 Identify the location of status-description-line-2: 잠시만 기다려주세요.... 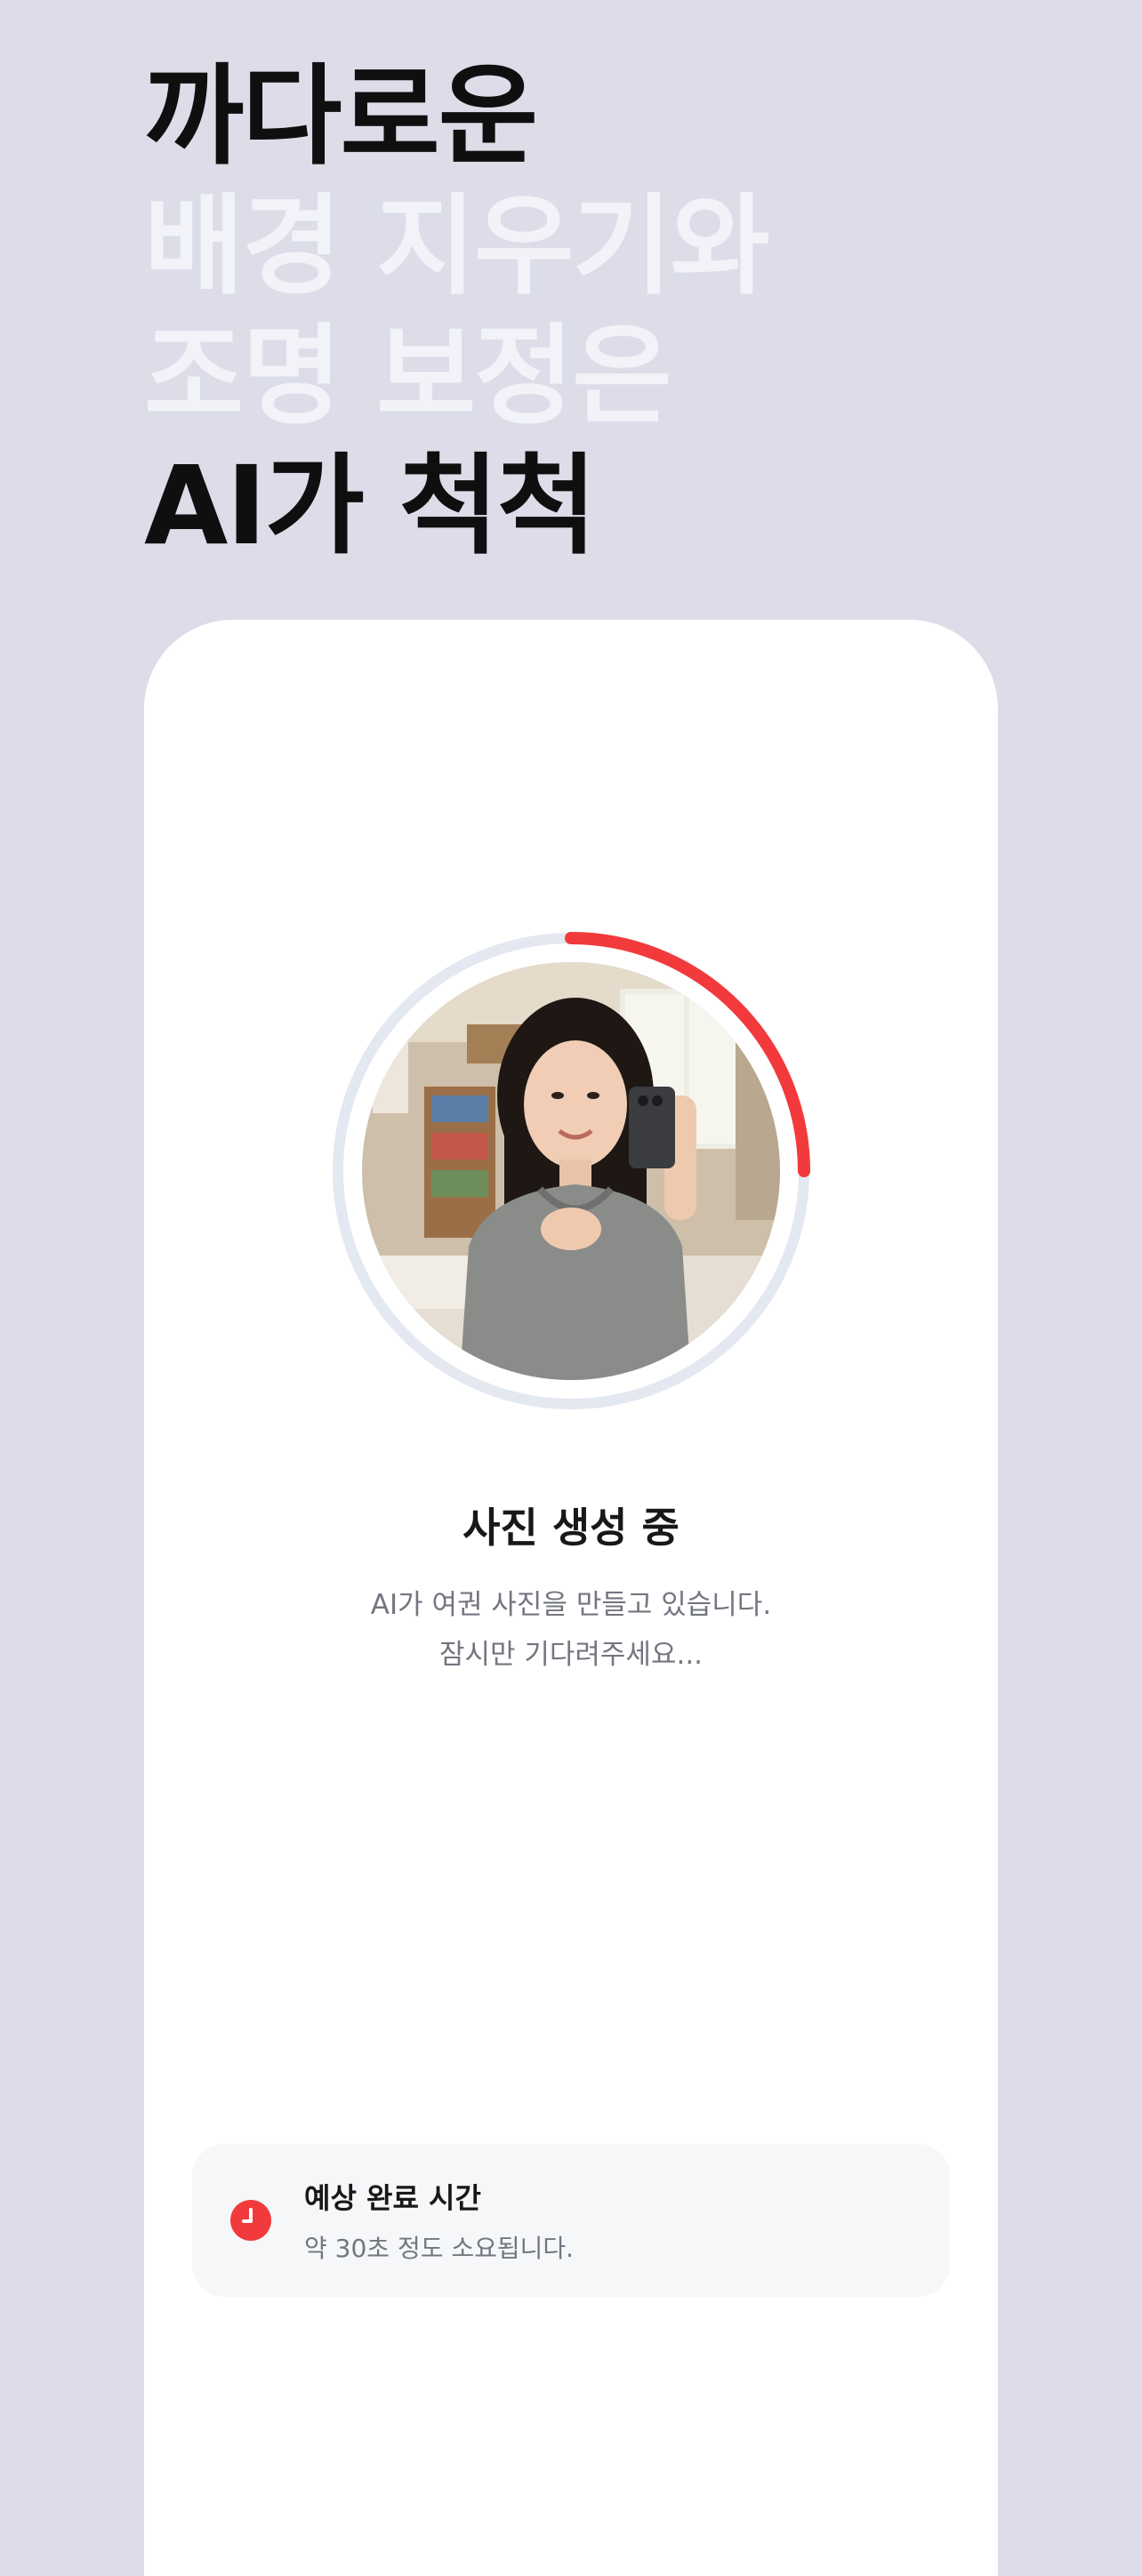
(571, 1655).